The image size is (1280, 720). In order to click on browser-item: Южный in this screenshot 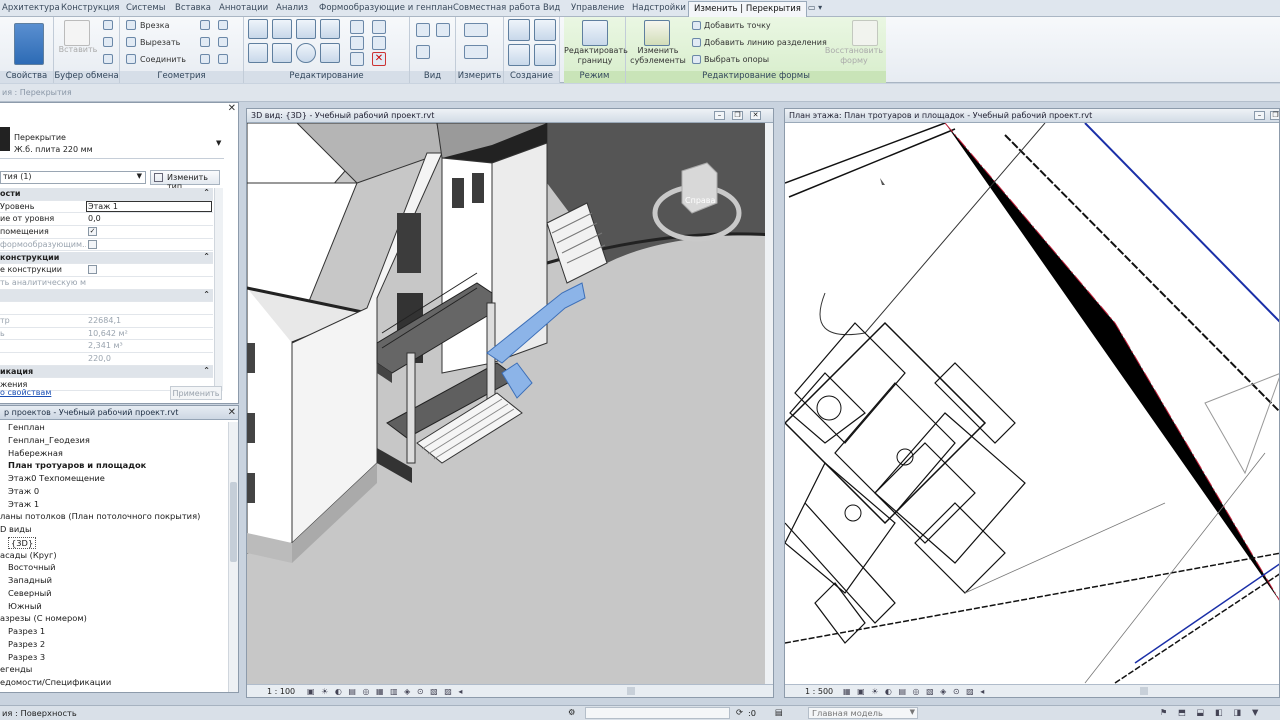, I will do `click(25, 606)`.